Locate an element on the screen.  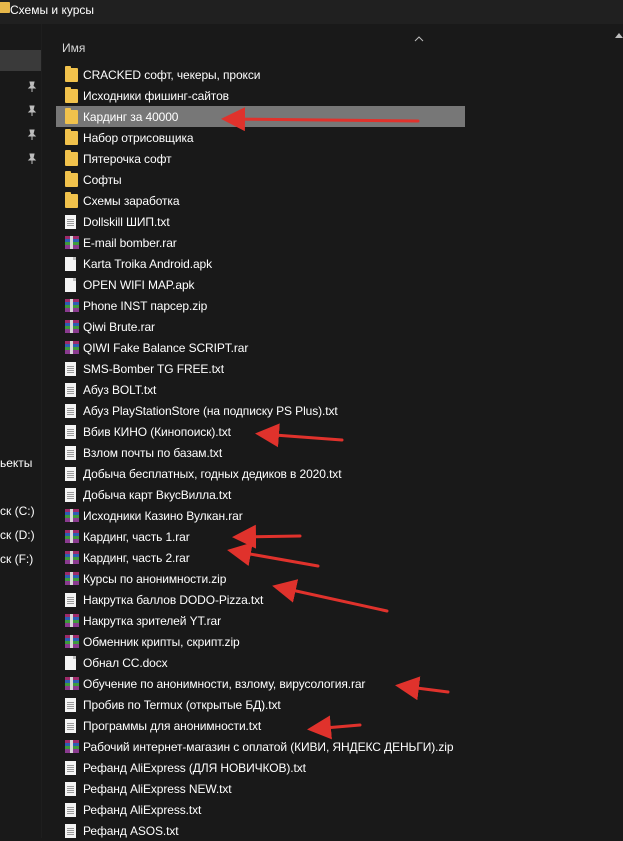
file-row: Обменник крипты, скрипт.zip is located at coordinates (260, 641).